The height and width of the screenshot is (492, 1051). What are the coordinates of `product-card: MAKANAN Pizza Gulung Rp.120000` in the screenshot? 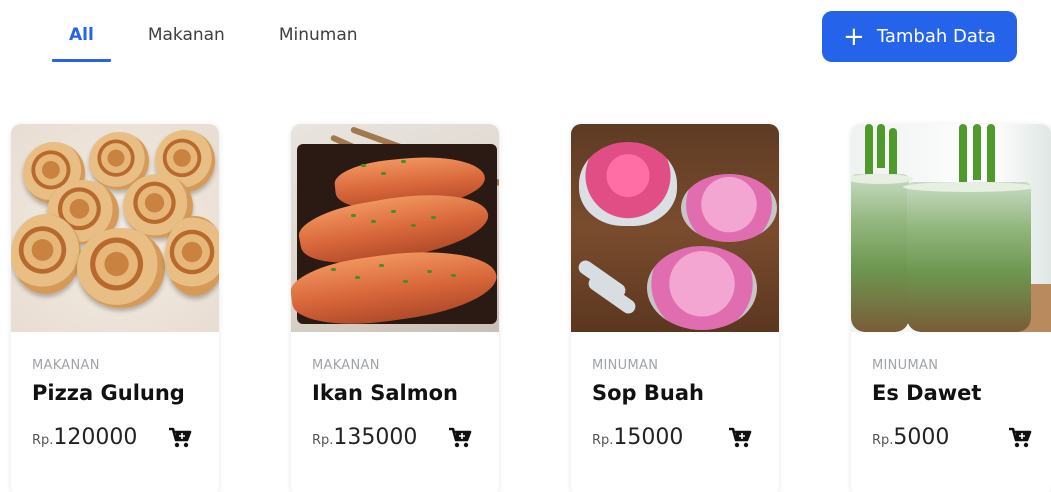 It's located at (115, 308).